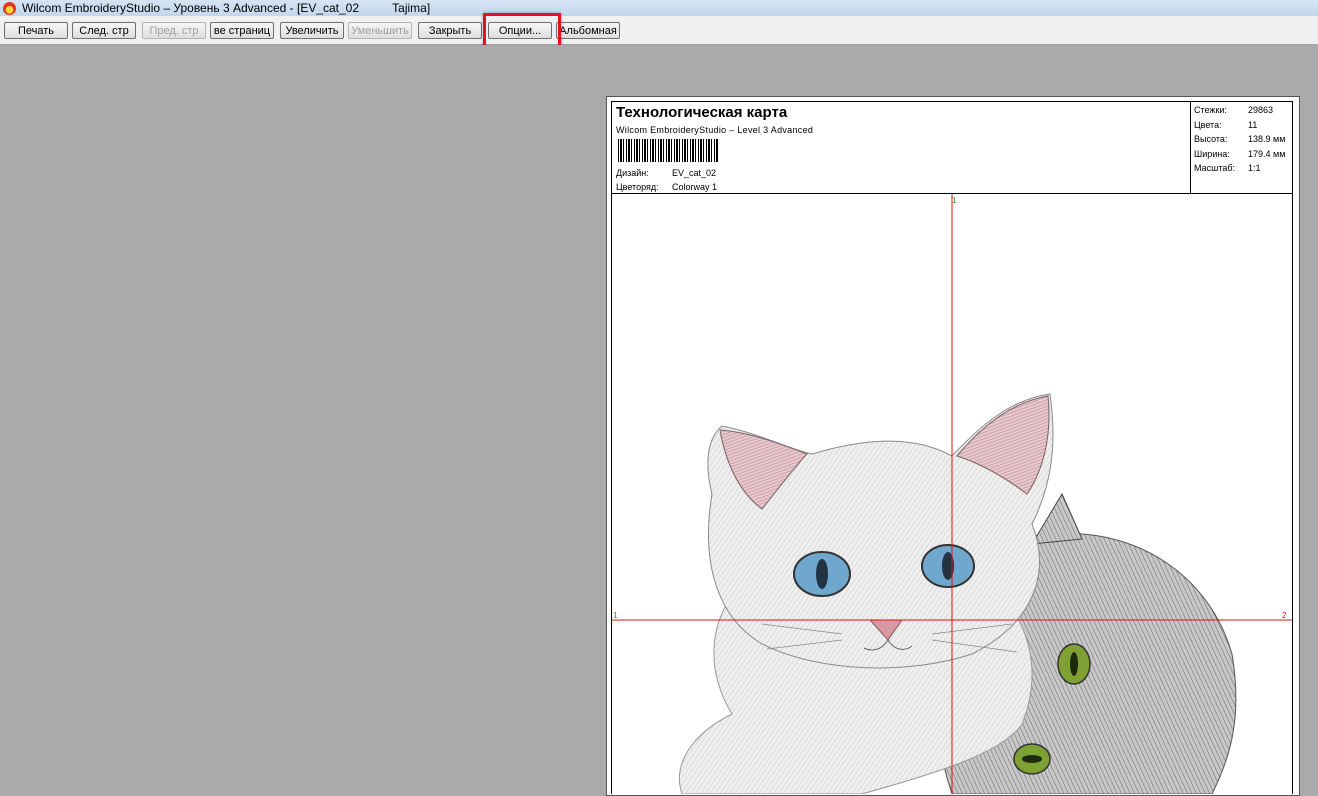 The width and height of the screenshot is (1318, 796). I want to click on scale-value: 1:1, so click(1254, 168).